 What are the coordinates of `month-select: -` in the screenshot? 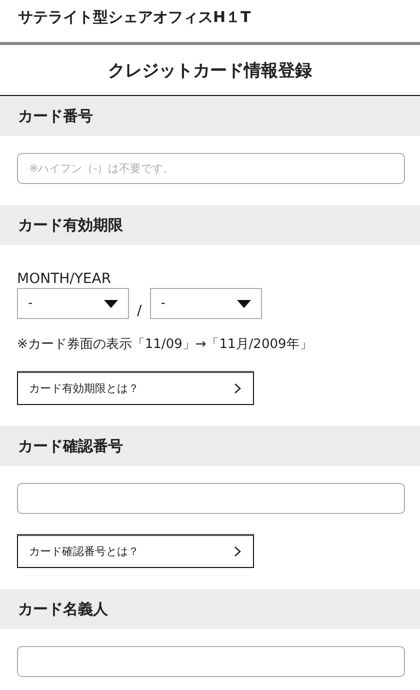 It's located at (73, 303).